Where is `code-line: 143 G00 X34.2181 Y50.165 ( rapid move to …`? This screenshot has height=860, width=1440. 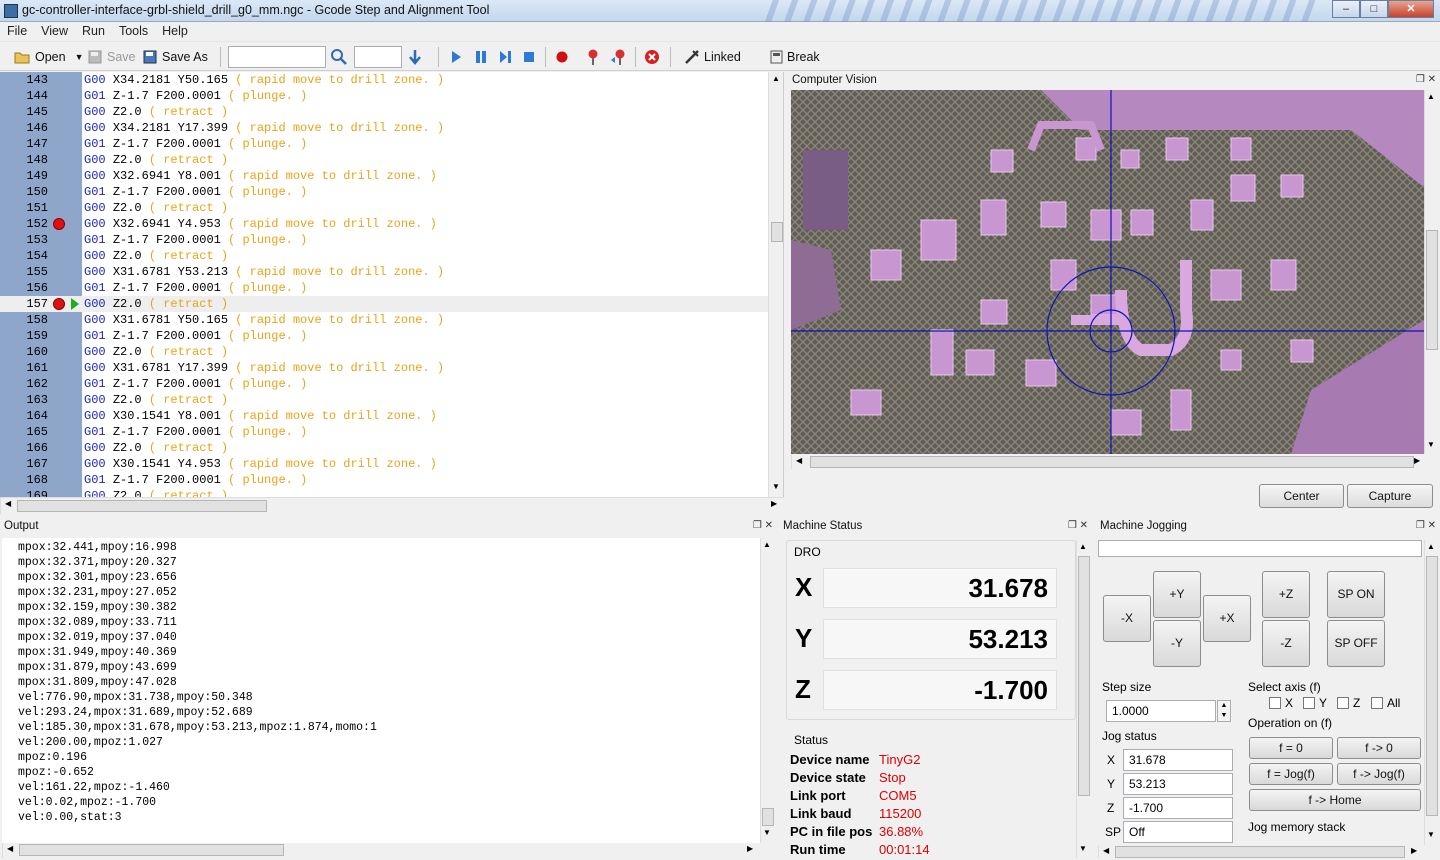 code-line: 143 G00 X34.2181 Y50.165 ( rapid move to … is located at coordinates (384, 80).